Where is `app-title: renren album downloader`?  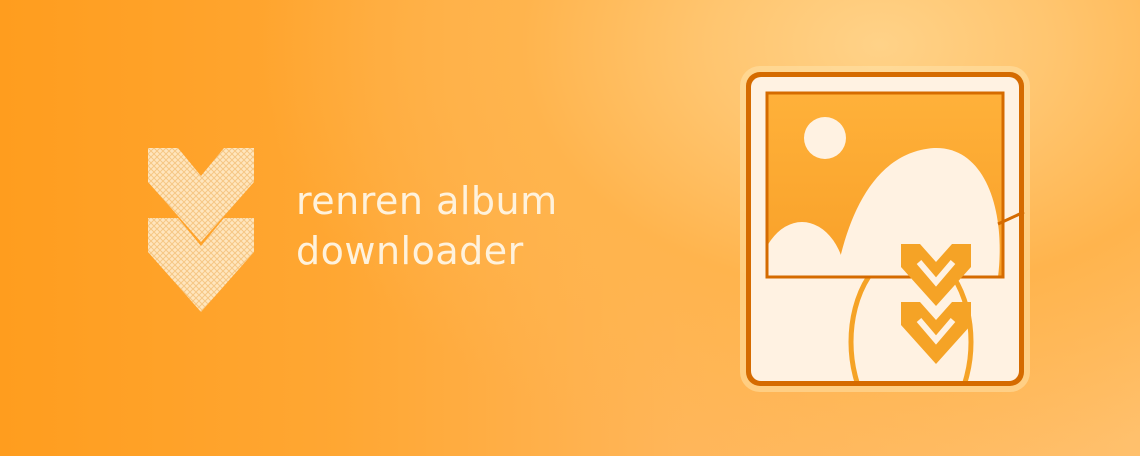 app-title: renren album downloader is located at coordinates (466, 226).